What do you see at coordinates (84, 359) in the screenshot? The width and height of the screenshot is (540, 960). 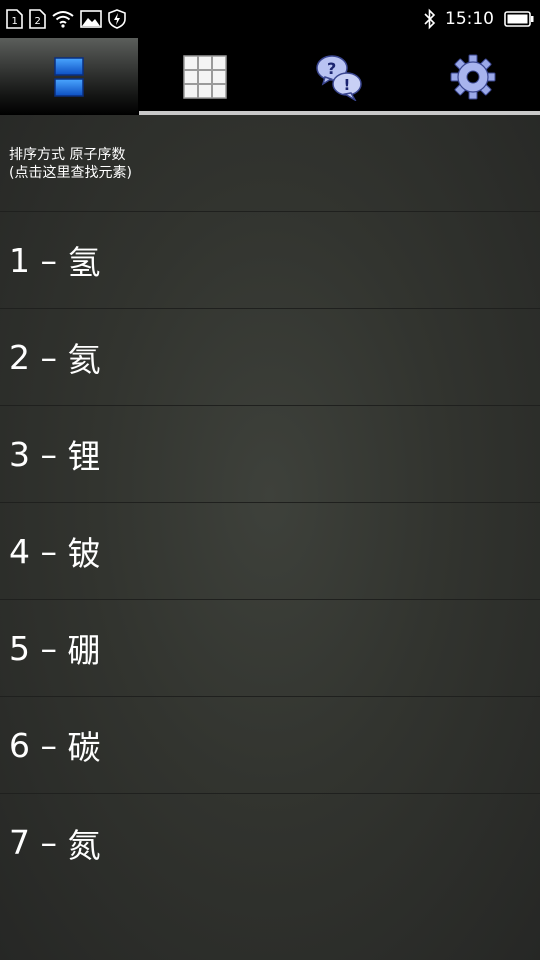 I see `element-name: 氦` at bounding box center [84, 359].